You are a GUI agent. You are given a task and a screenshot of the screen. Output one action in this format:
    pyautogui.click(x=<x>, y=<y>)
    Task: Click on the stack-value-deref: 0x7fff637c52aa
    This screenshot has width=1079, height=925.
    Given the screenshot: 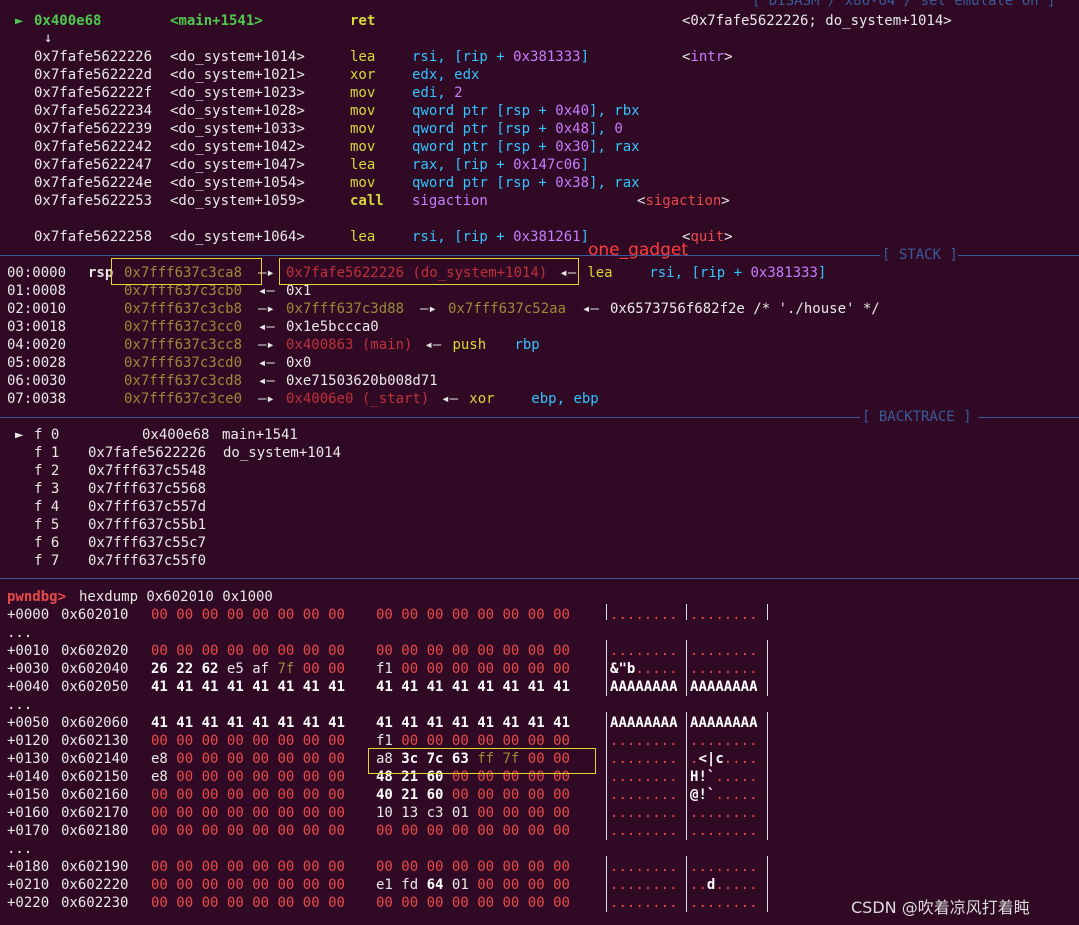 What is the action you would take?
    pyautogui.click(x=507, y=309)
    